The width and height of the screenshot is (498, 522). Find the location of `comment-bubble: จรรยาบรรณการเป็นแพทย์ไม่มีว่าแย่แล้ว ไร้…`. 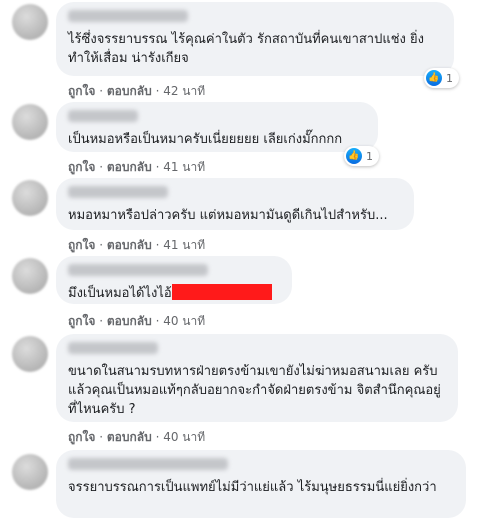

comment-bubble: จรรยาบรรณการเป็นแพทย์ไม่มีว่าแย่แล้ว ไร้… is located at coordinates (261, 484).